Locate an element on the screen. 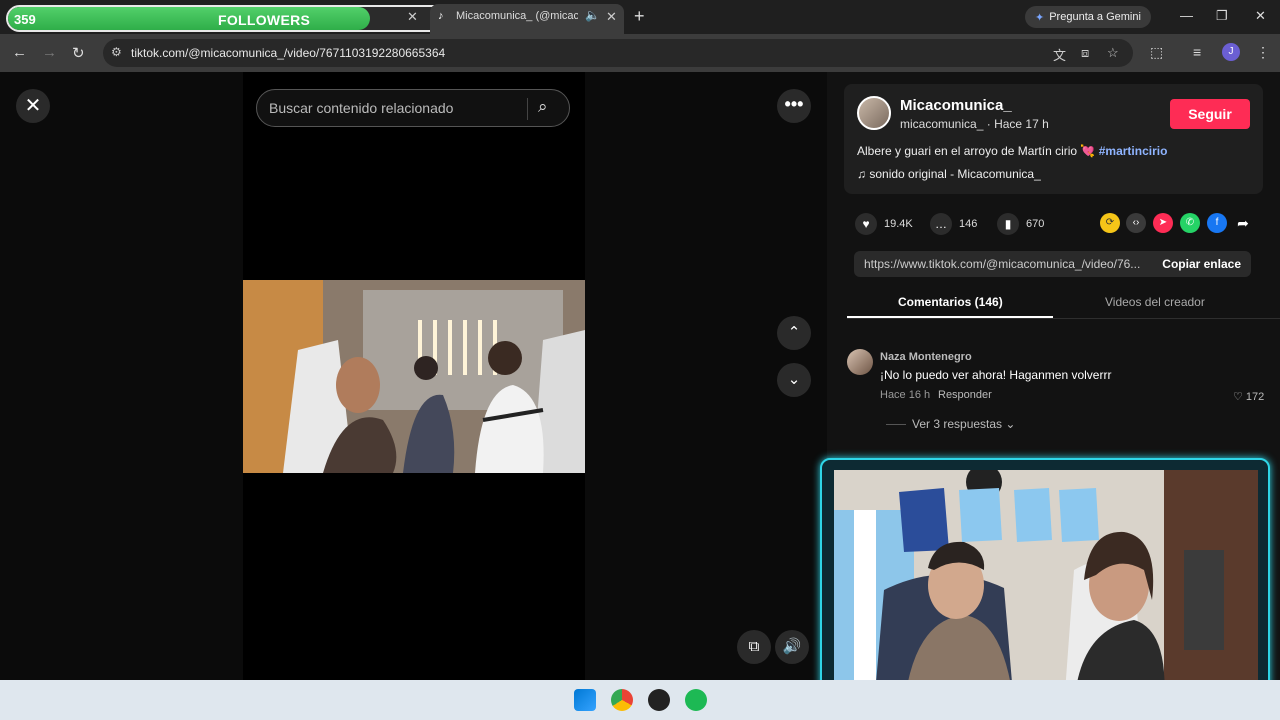 The image size is (1280, 720). tabs-divider is located at coordinates (1063, 318).